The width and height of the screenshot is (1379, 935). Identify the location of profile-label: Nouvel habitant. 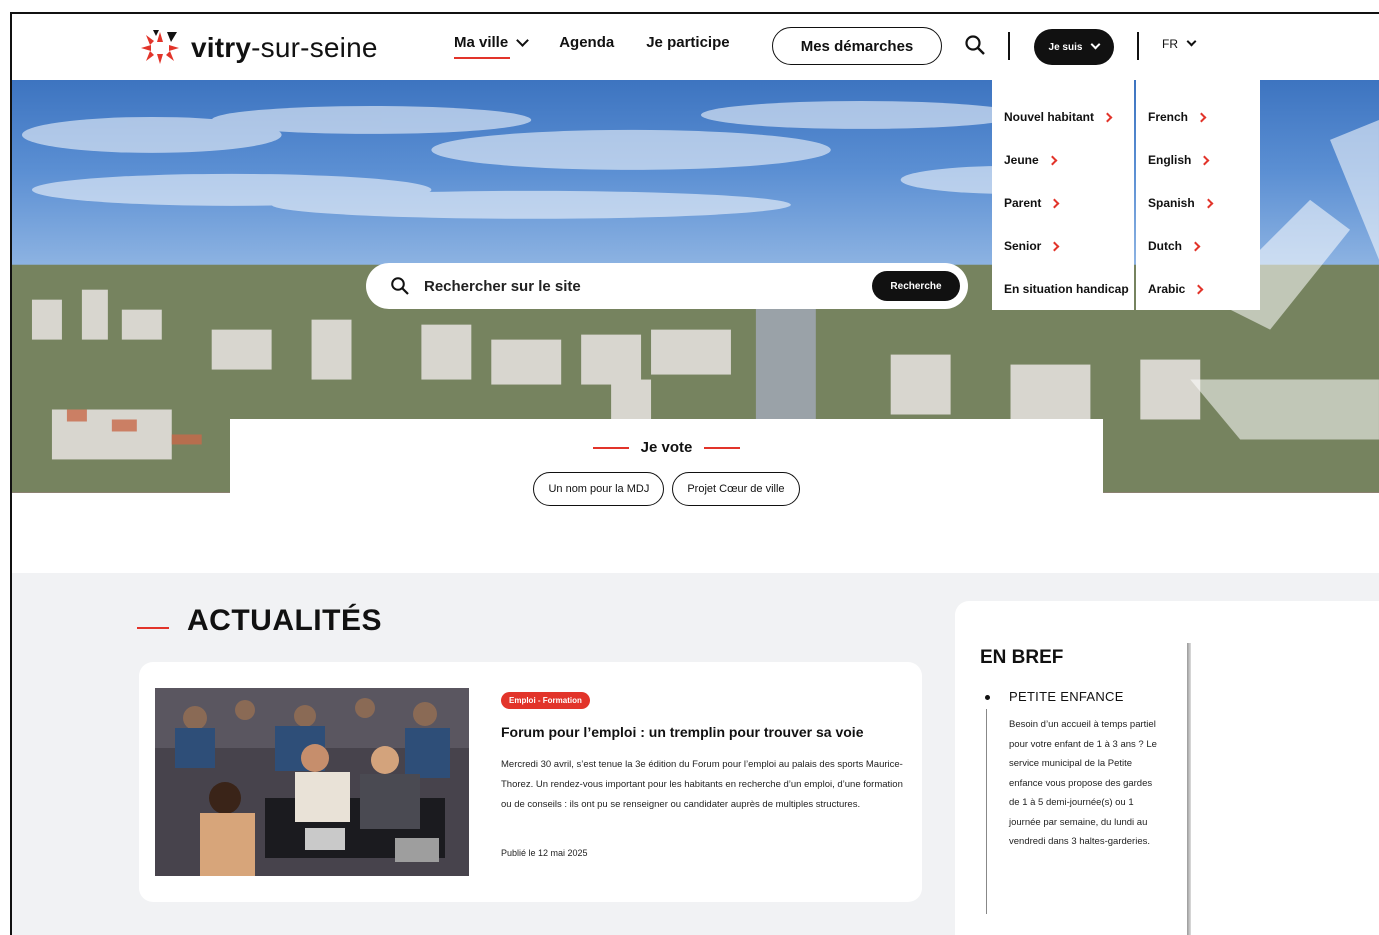
(1049, 117).